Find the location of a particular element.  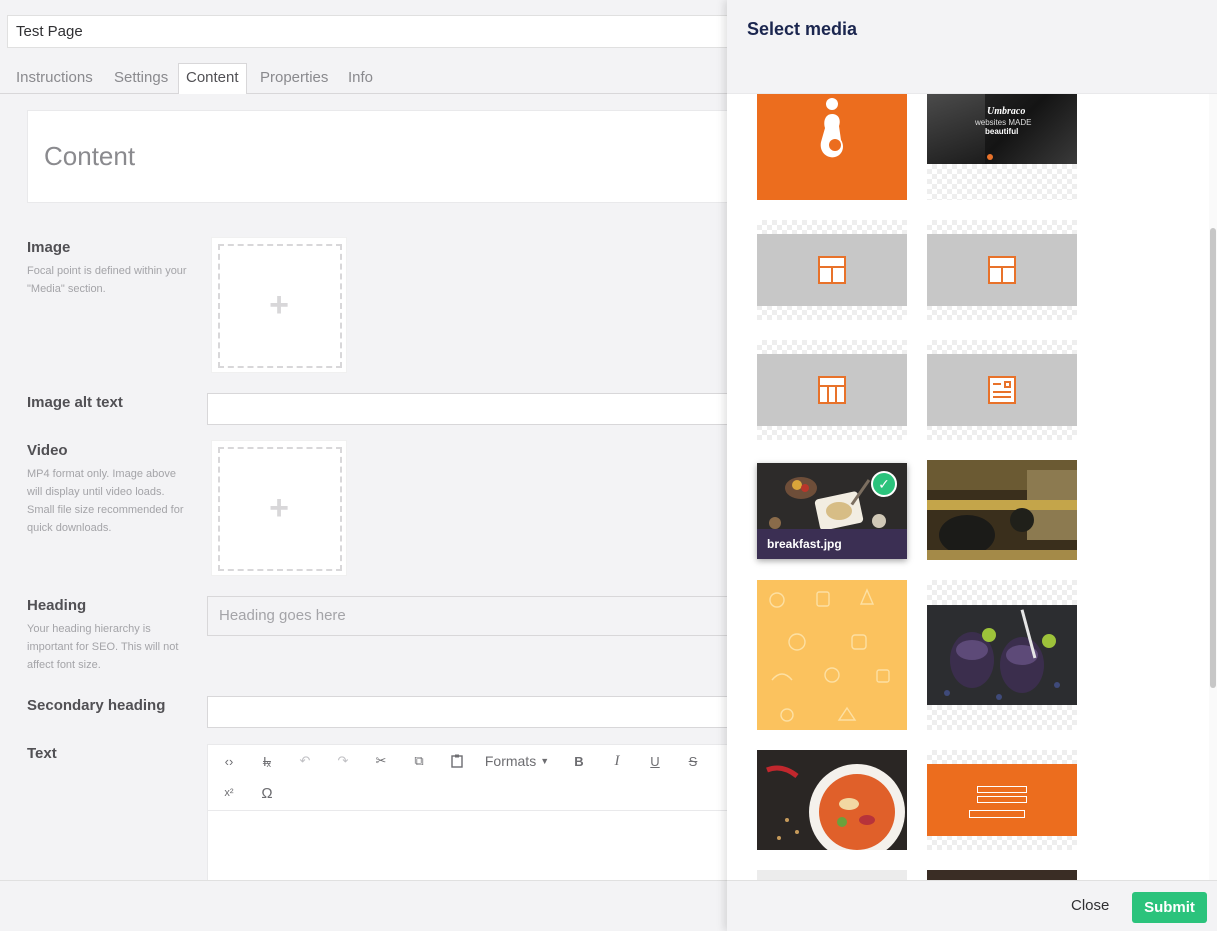

paste-glyph is located at coordinates (457, 761).